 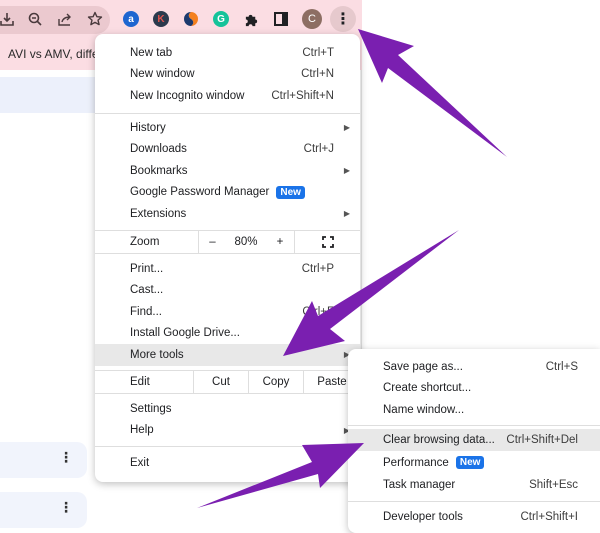 I want to click on menu-item-label: Downloads, so click(x=158, y=149).